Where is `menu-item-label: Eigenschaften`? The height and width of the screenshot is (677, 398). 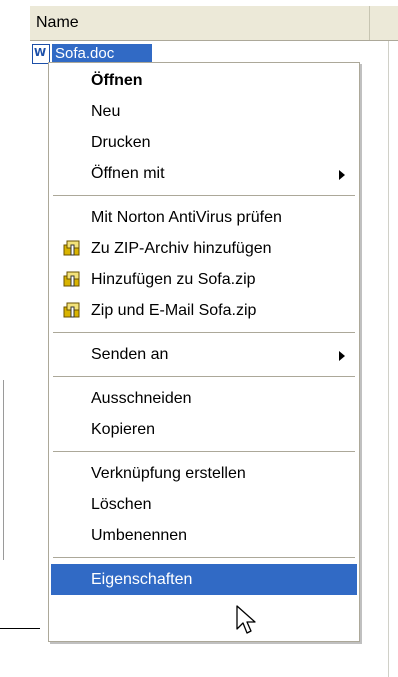 menu-item-label: Eigenschaften is located at coordinates (142, 579).